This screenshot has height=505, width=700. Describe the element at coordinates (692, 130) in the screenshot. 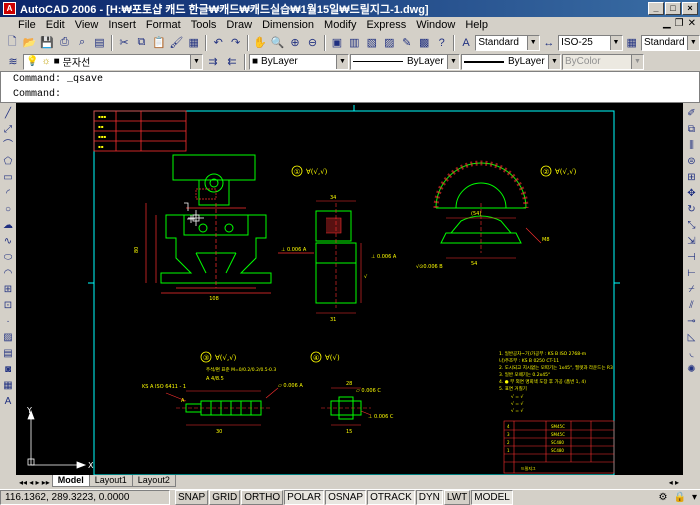

I see `copy-object-icon: ⧉` at that location.